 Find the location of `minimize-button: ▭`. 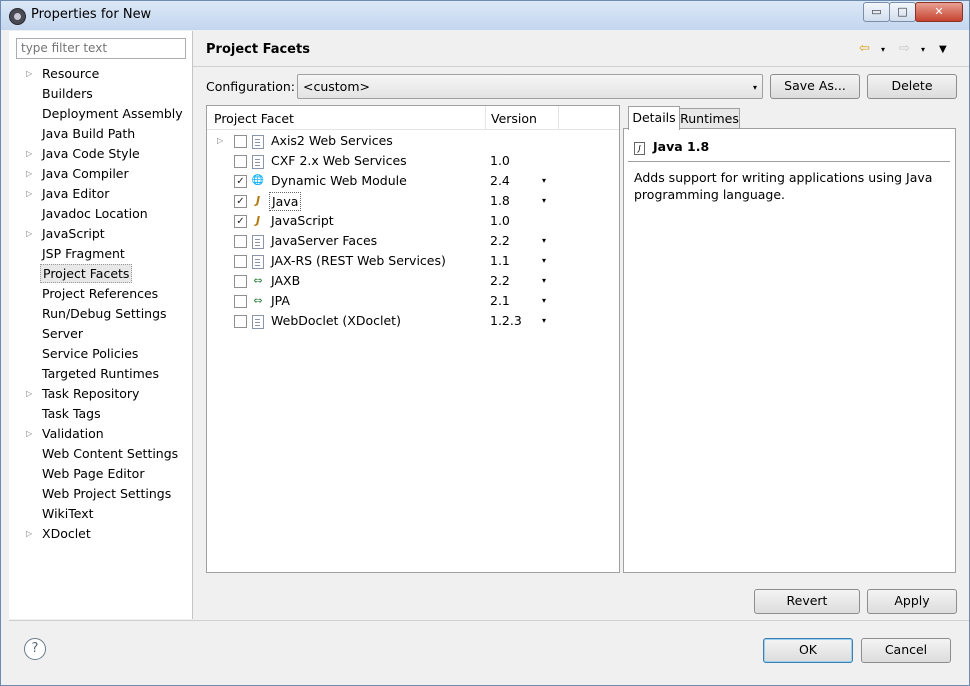

minimize-button: ▭ is located at coordinates (876, 12).